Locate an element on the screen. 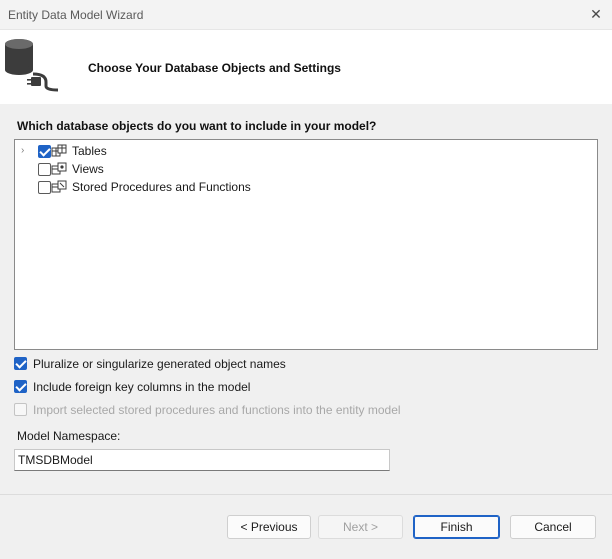 Image resolution: width=612 pixels, height=559 pixels. title-bar: Entity Data Model Wizard ✕ is located at coordinates (306, 15).